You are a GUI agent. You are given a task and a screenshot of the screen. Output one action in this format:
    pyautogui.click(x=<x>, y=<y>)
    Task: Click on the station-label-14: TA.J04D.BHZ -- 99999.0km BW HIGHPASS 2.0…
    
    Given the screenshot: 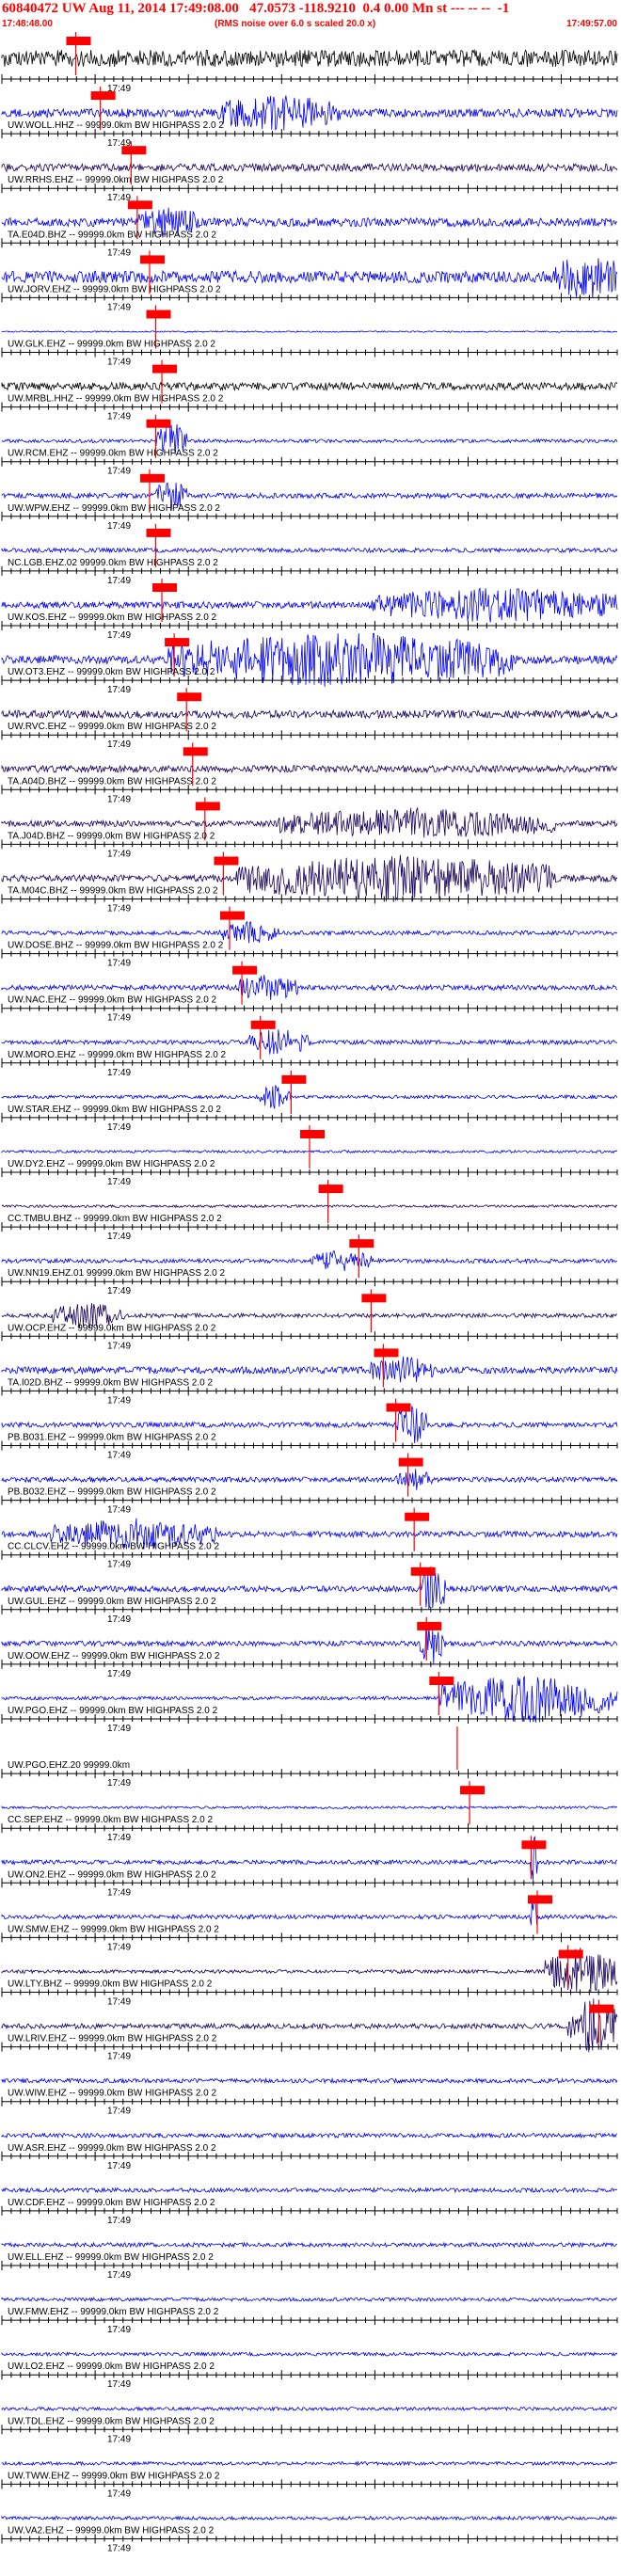 What is the action you would take?
    pyautogui.click(x=112, y=836)
    